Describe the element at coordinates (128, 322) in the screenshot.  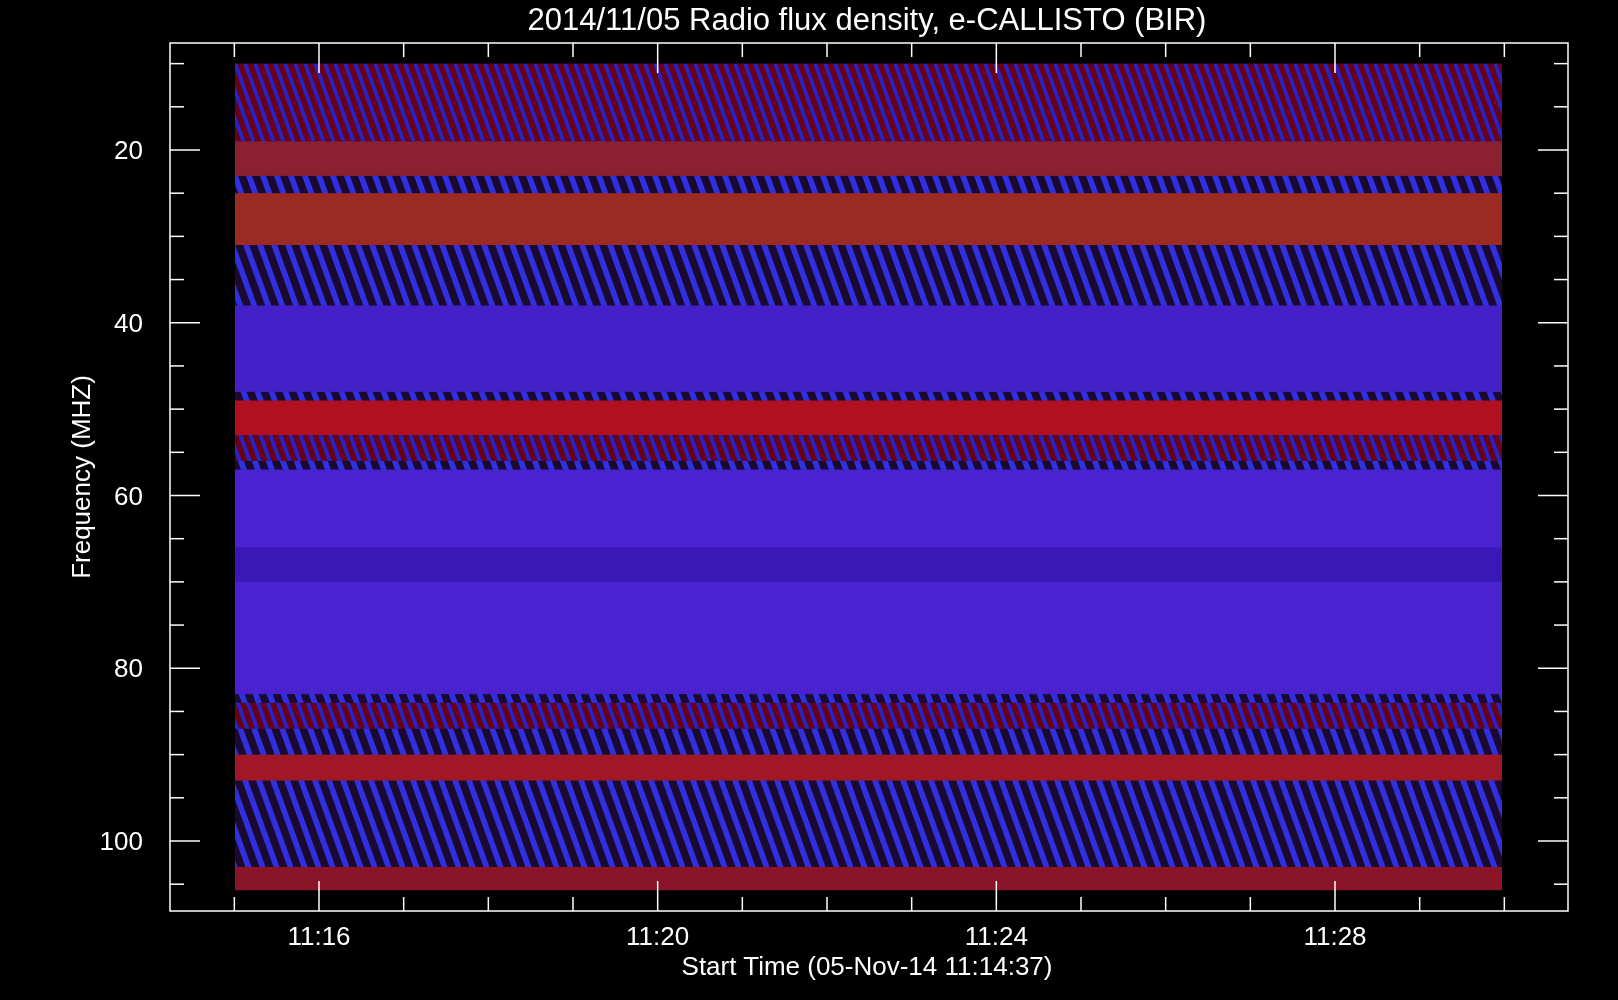
I see `y-tick-label: 40` at that location.